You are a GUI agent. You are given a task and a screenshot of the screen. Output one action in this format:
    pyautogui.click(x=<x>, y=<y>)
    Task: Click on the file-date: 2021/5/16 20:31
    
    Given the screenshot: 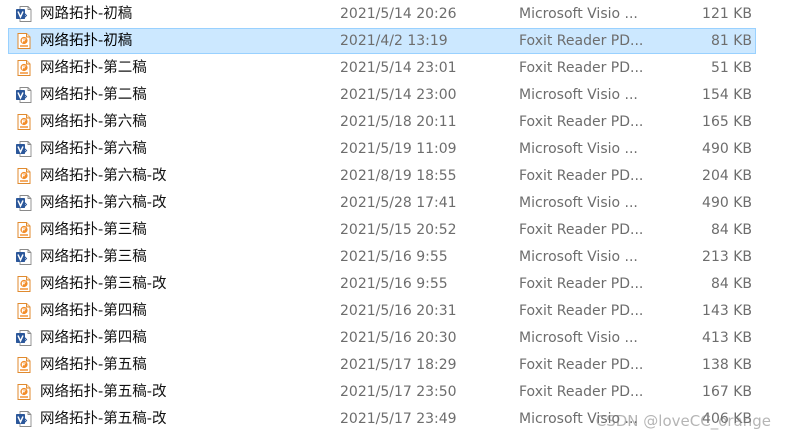 What is the action you would take?
    pyautogui.click(x=398, y=311)
    